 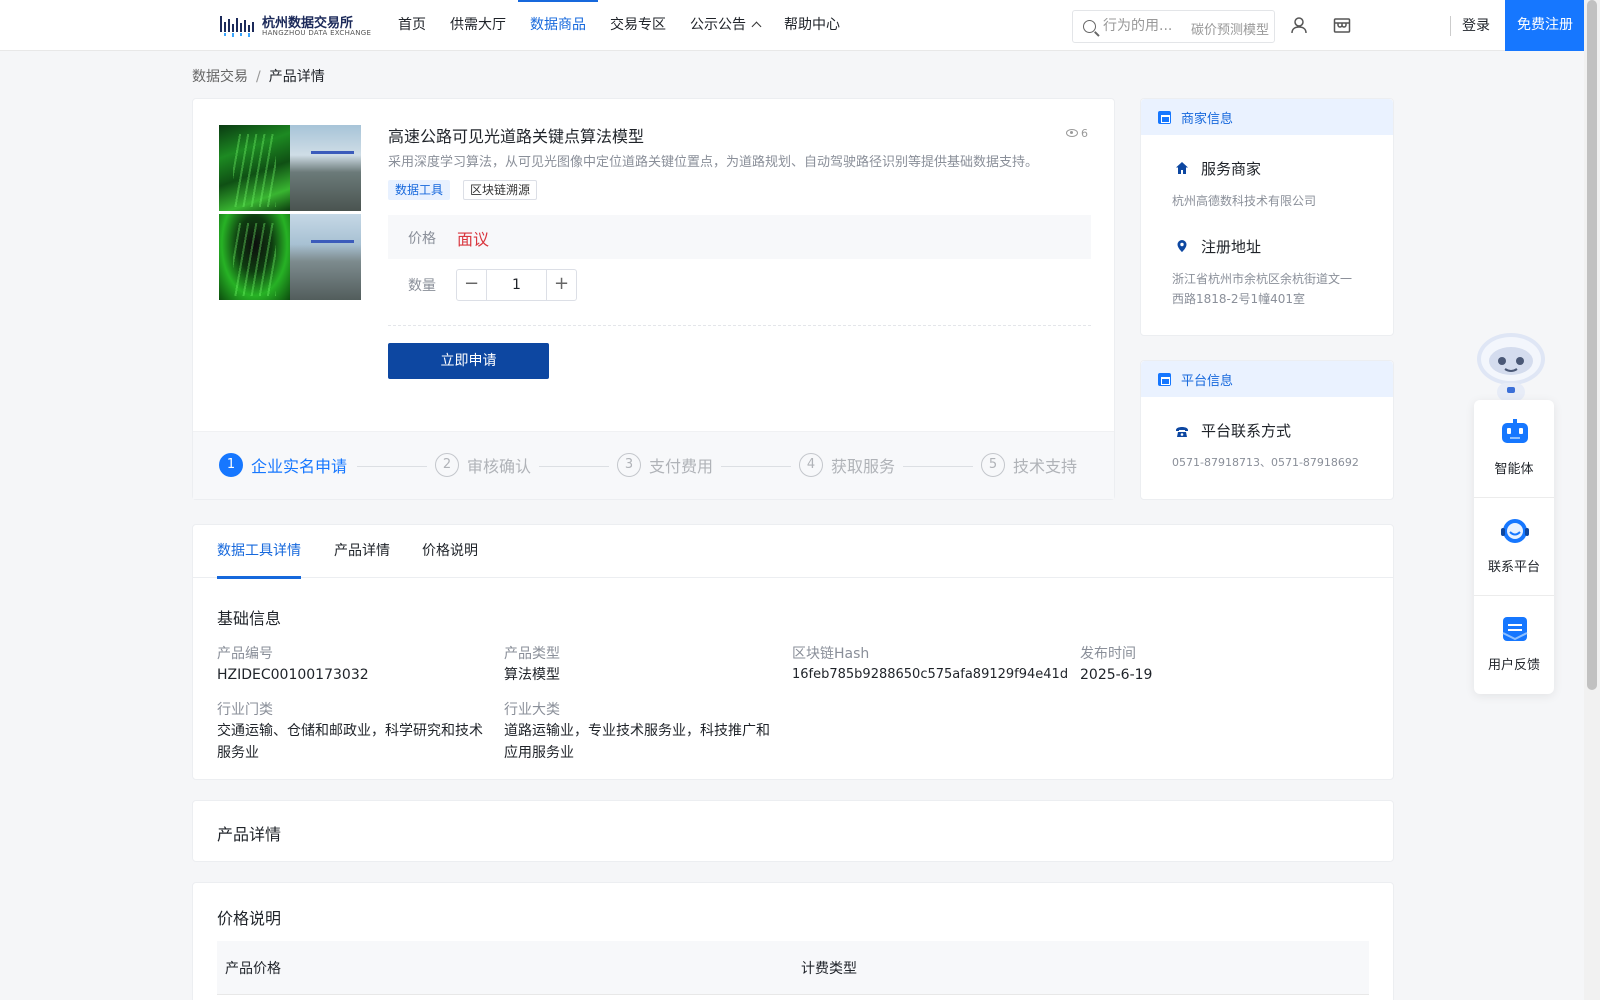 I want to click on search-icon, so click(x=1089, y=26).